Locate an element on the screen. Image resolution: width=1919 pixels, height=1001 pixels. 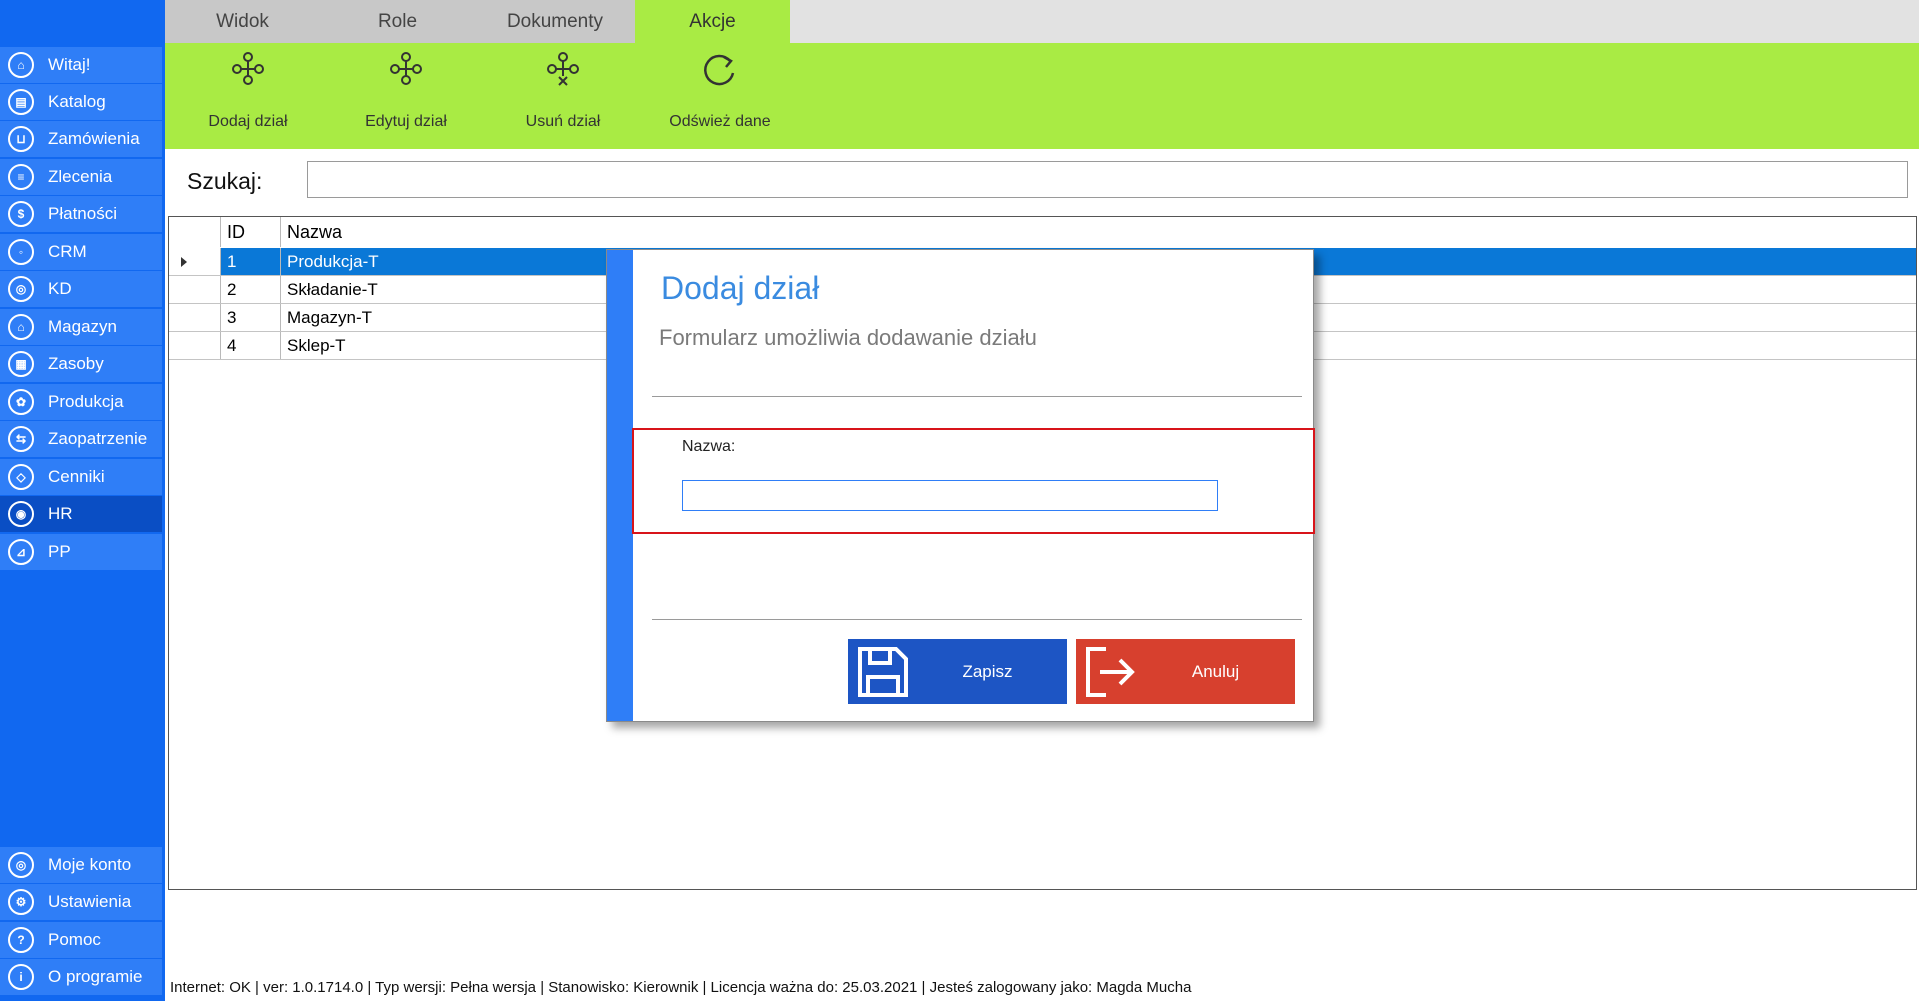
sidebar-item-crm: ◦ CRM is located at coordinates (81, 252).